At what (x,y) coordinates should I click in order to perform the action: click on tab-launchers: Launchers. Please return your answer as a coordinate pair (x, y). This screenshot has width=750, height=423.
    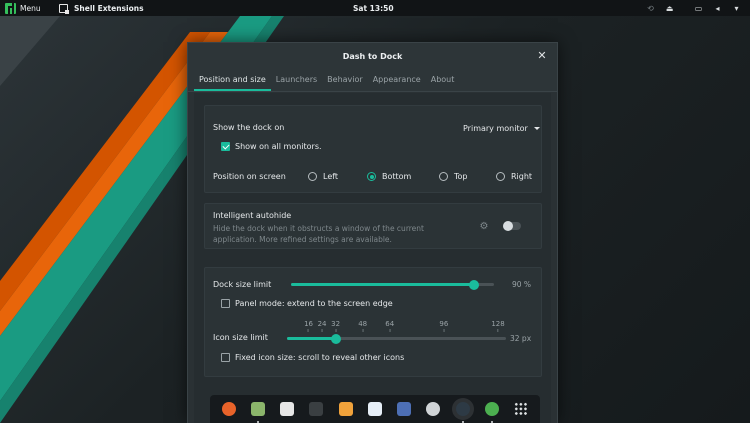
    Looking at the image, I should click on (296, 80).